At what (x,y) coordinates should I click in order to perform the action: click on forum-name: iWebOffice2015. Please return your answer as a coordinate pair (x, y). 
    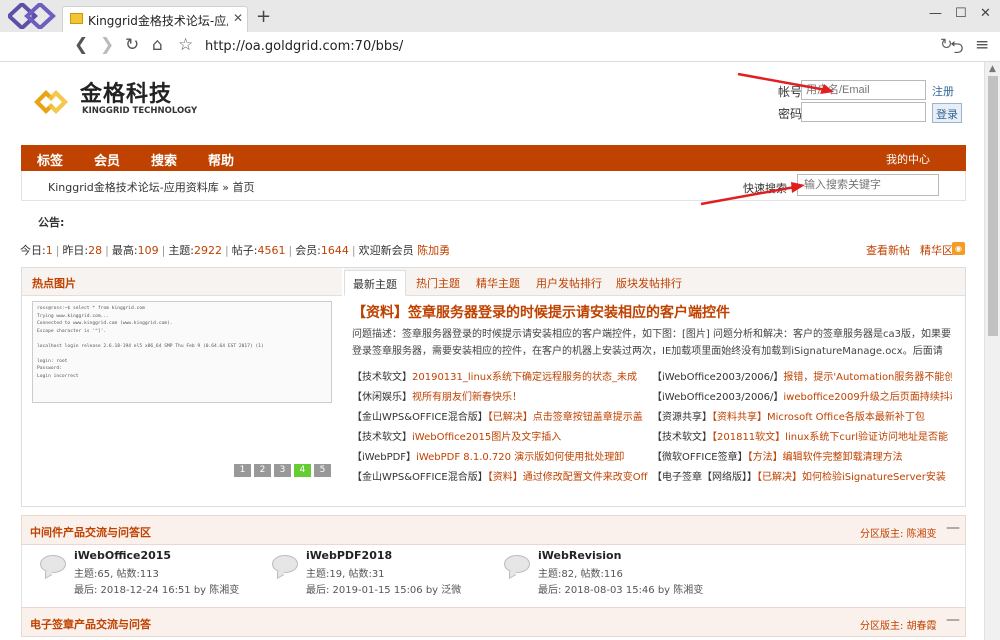
    Looking at the image, I should click on (122, 555).